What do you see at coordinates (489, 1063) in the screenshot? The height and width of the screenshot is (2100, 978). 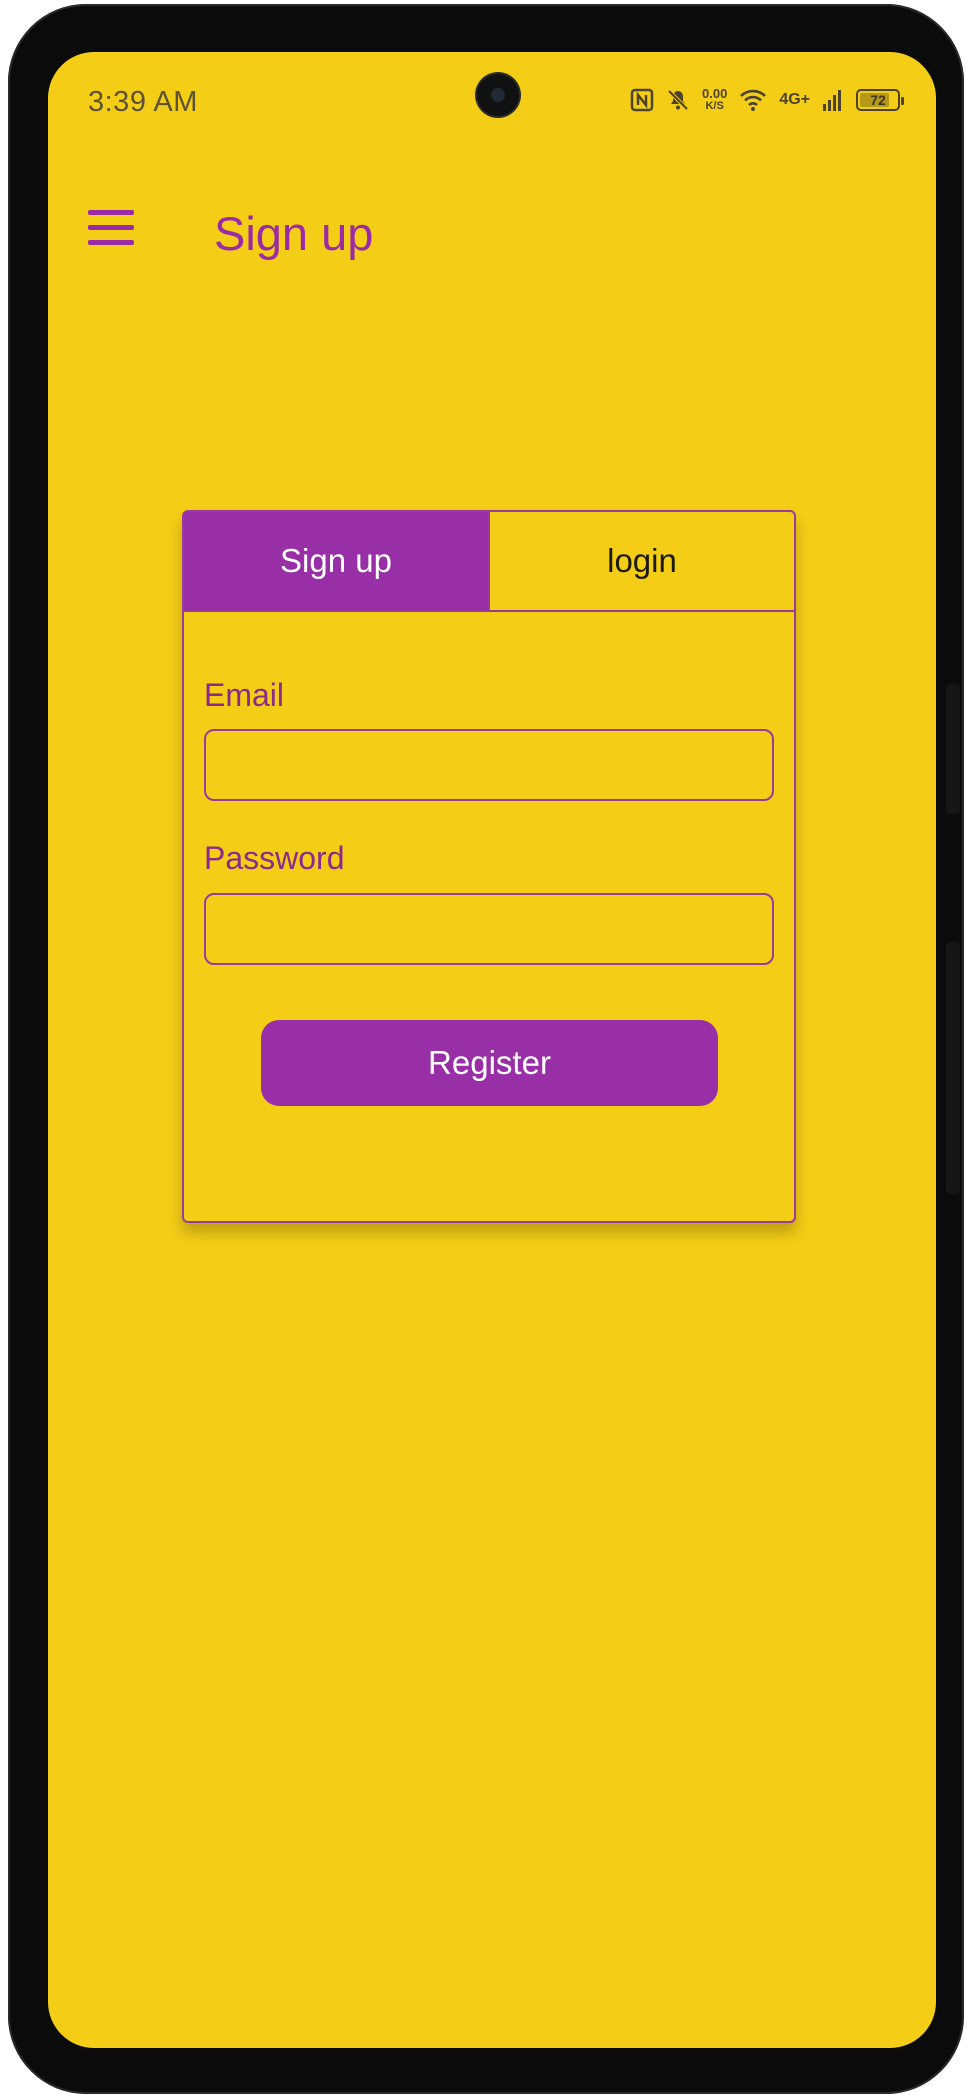 I see `register-button: Register` at bounding box center [489, 1063].